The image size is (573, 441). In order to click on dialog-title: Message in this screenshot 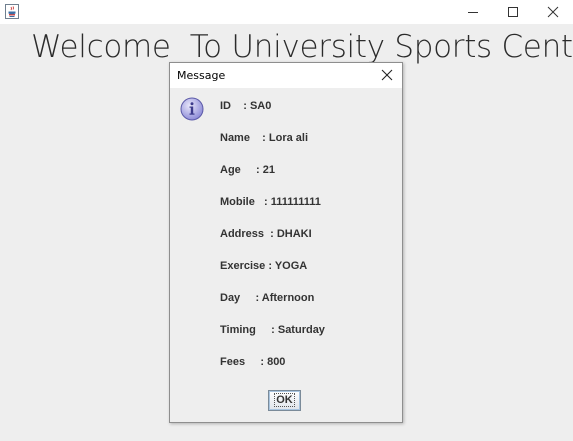, I will do `click(201, 75)`.